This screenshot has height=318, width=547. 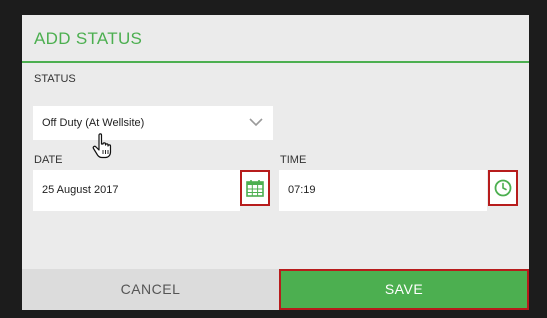 I want to click on dialog-title: ADD STATUS, so click(x=88, y=38).